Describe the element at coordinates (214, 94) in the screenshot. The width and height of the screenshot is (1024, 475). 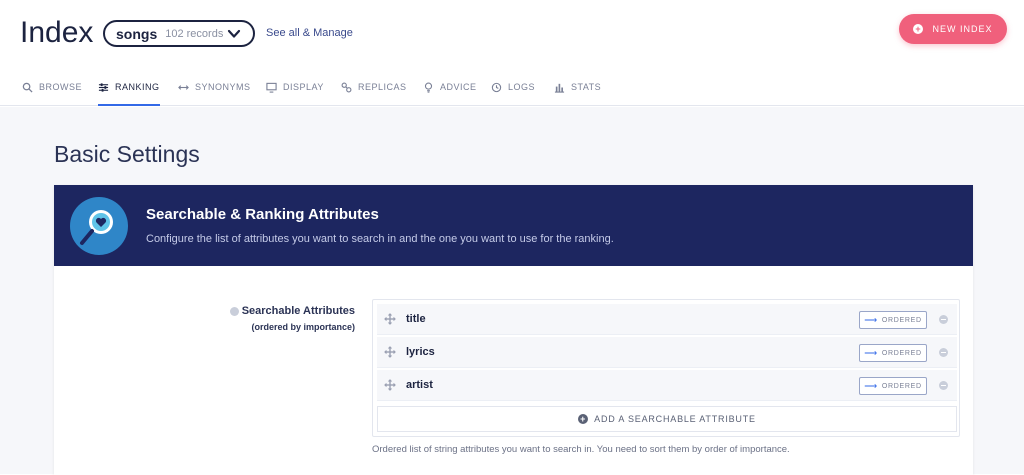
I see `tab-synonyms: SYNONYMS` at that location.